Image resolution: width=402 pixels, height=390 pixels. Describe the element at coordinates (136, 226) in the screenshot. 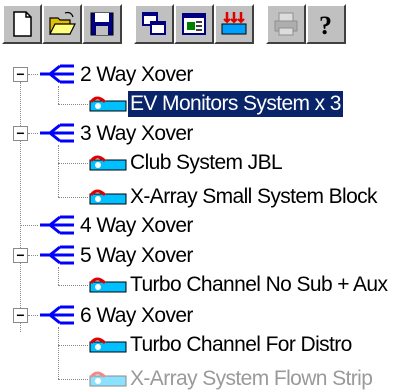

I see `group-label-4way: 4 Way Xover` at that location.